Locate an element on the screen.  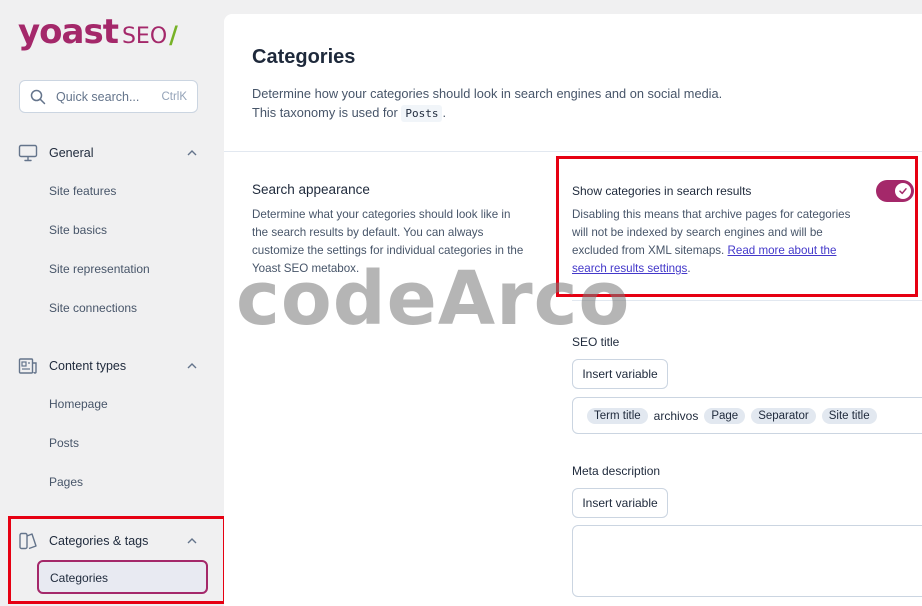
token-text: archivos is located at coordinates (676, 415).